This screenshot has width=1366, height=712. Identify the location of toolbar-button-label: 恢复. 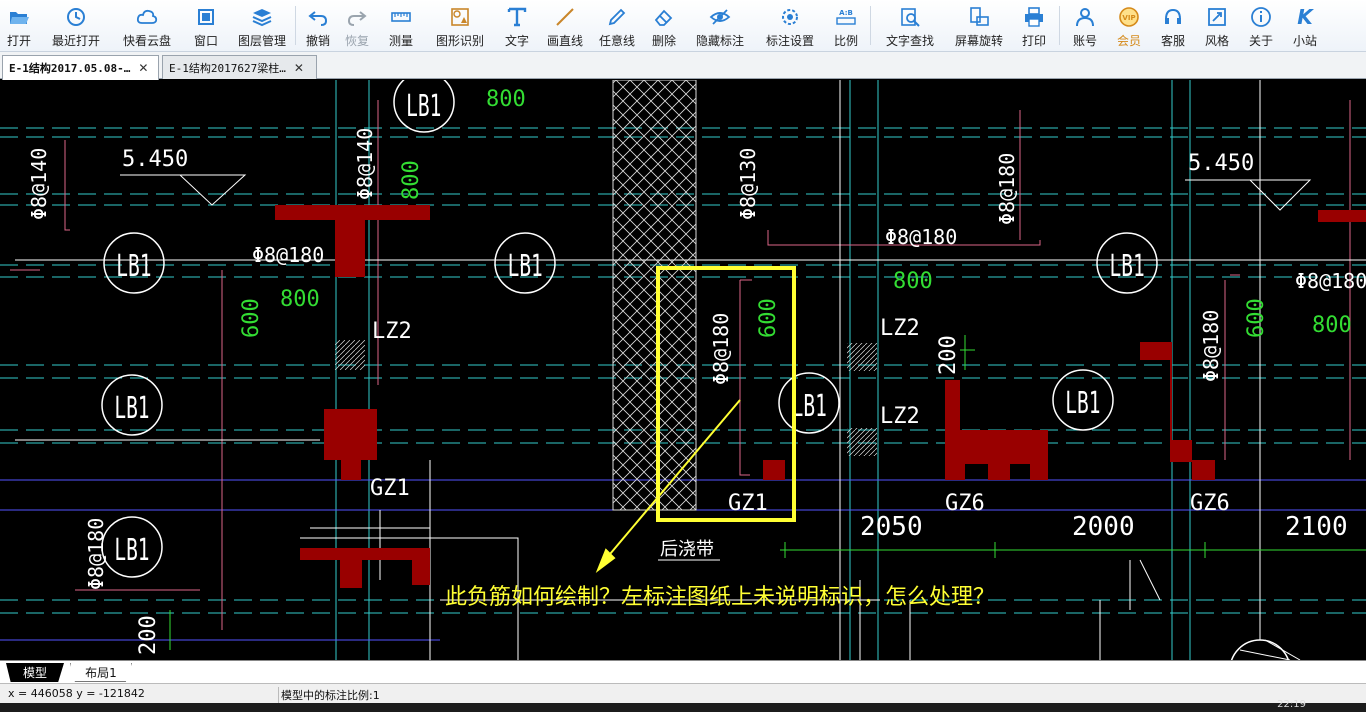
(356, 41).